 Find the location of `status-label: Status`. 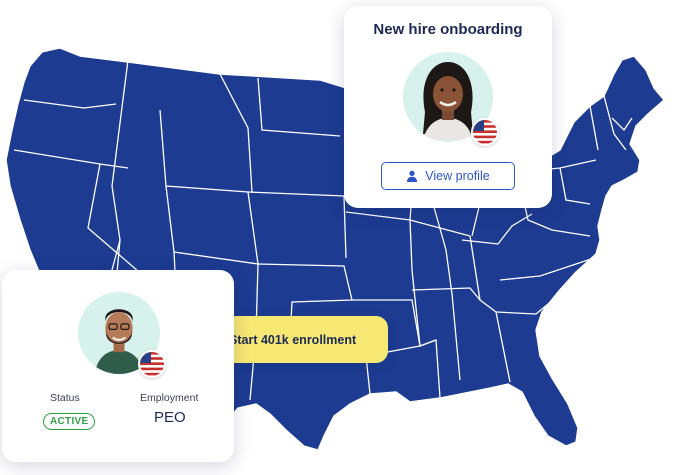

status-label: Status is located at coordinates (65, 398).